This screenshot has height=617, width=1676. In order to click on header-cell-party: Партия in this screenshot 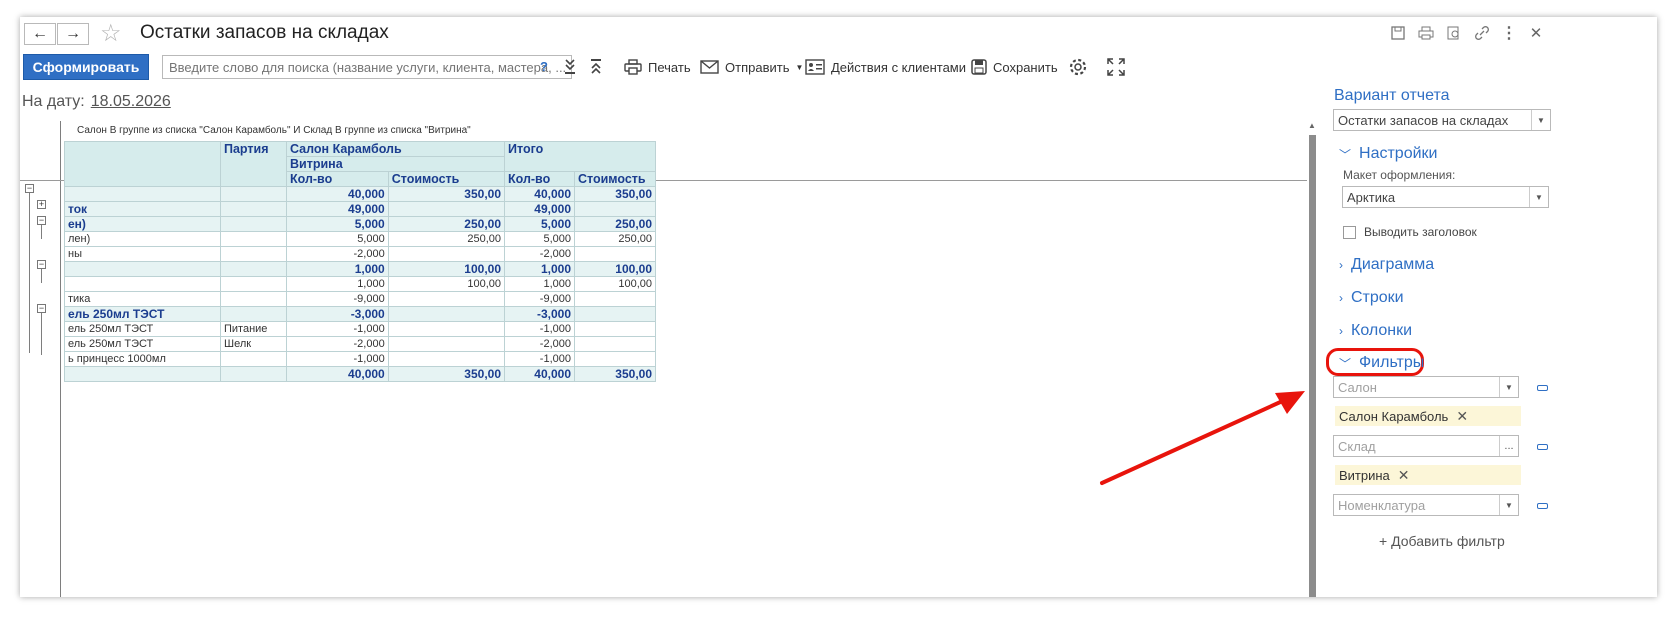, I will do `click(253, 164)`.